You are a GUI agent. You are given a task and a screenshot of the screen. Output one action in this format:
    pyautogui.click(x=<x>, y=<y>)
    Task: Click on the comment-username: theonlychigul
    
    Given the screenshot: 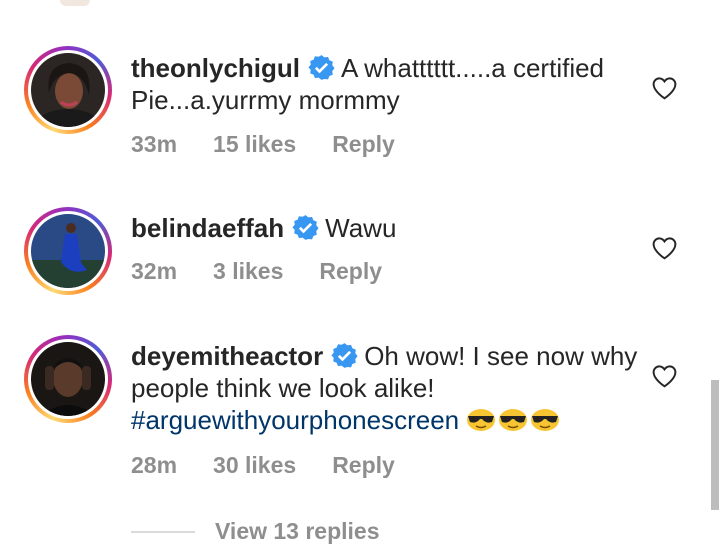 What is the action you would take?
    pyautogui.click(x=215, y=68)
    